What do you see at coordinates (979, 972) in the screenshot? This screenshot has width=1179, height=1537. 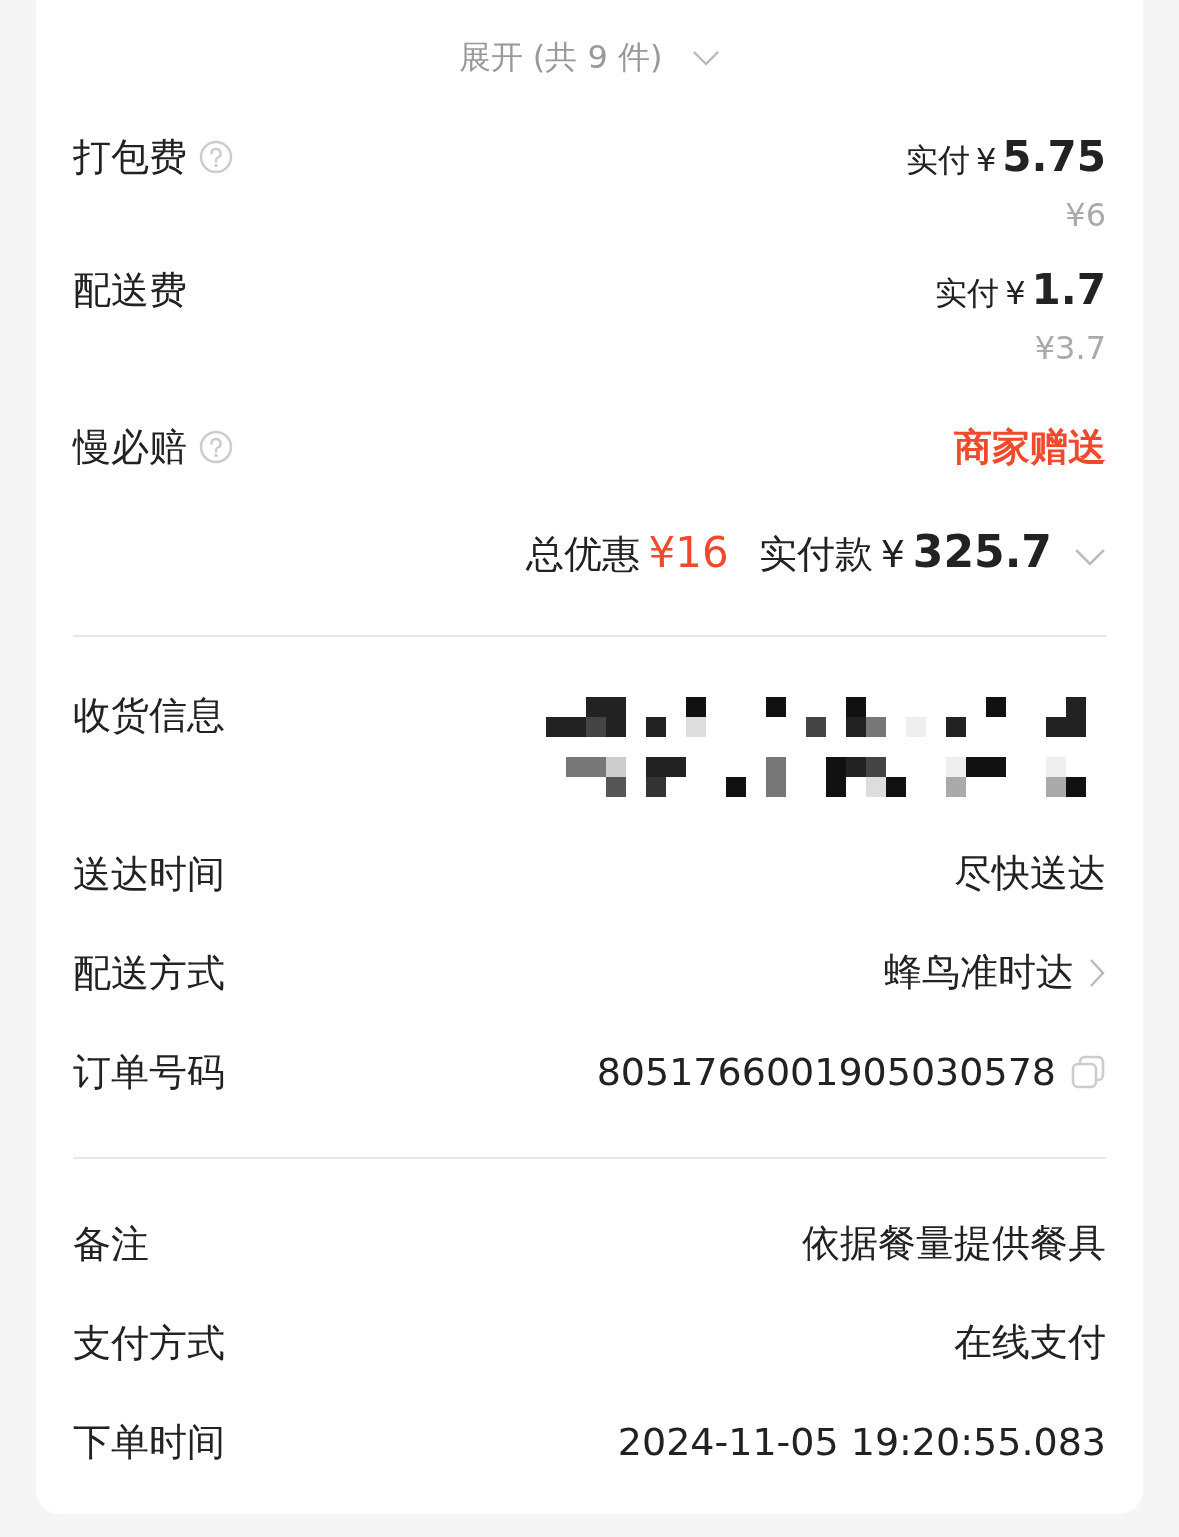 I see `delivery-method-link: 蜂鸟准时达` at bounding box center [979, 972].